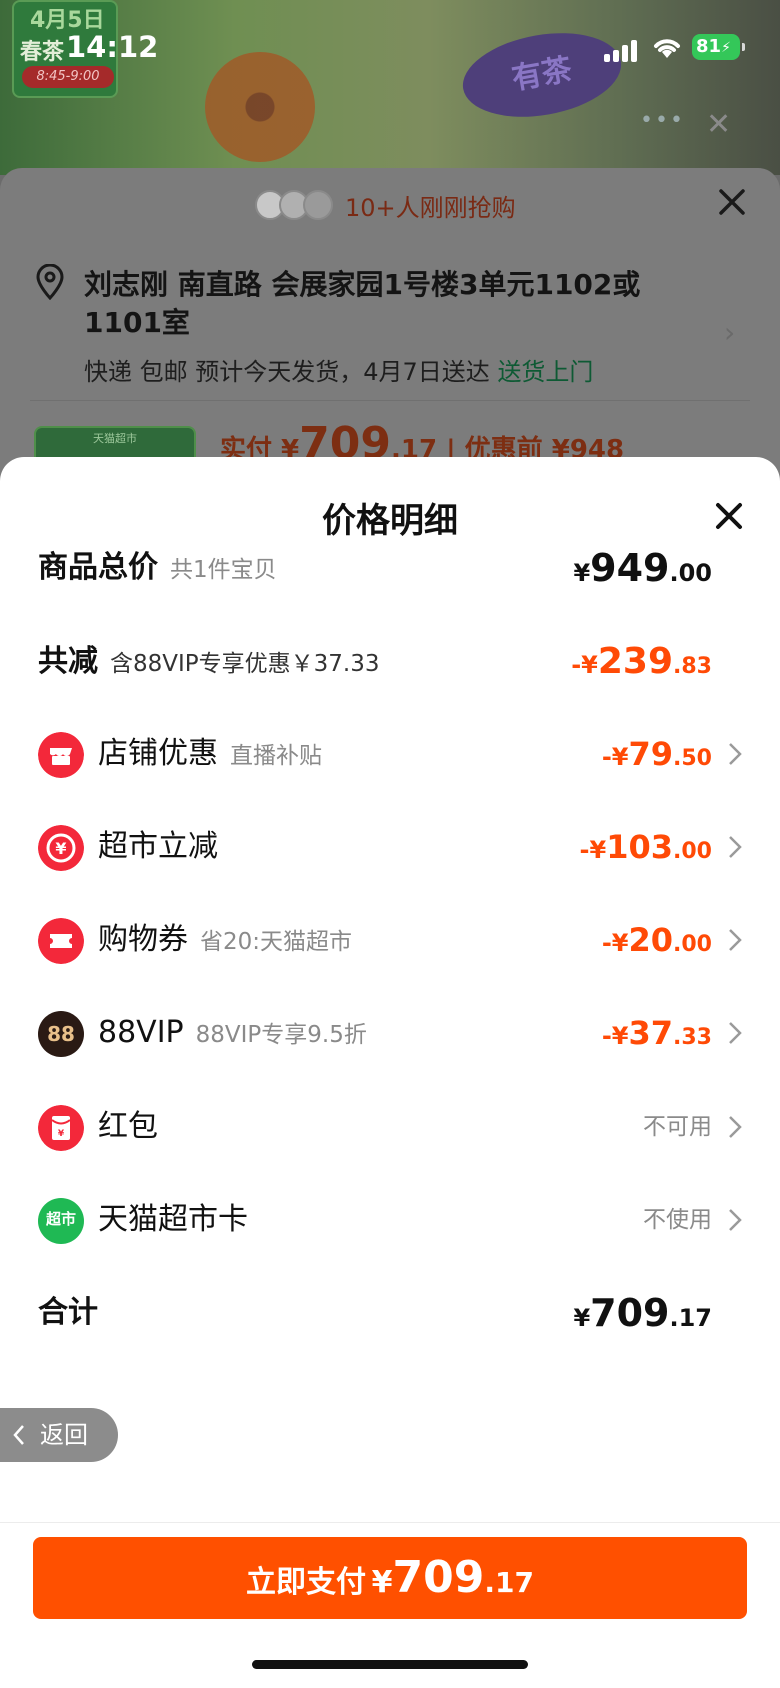 Image resolution: width=780 pixels, height=1688 pixels. I want to click on discount-row-supermarket: ¥ 超市立减 -¥103.00, so click(391, 847).